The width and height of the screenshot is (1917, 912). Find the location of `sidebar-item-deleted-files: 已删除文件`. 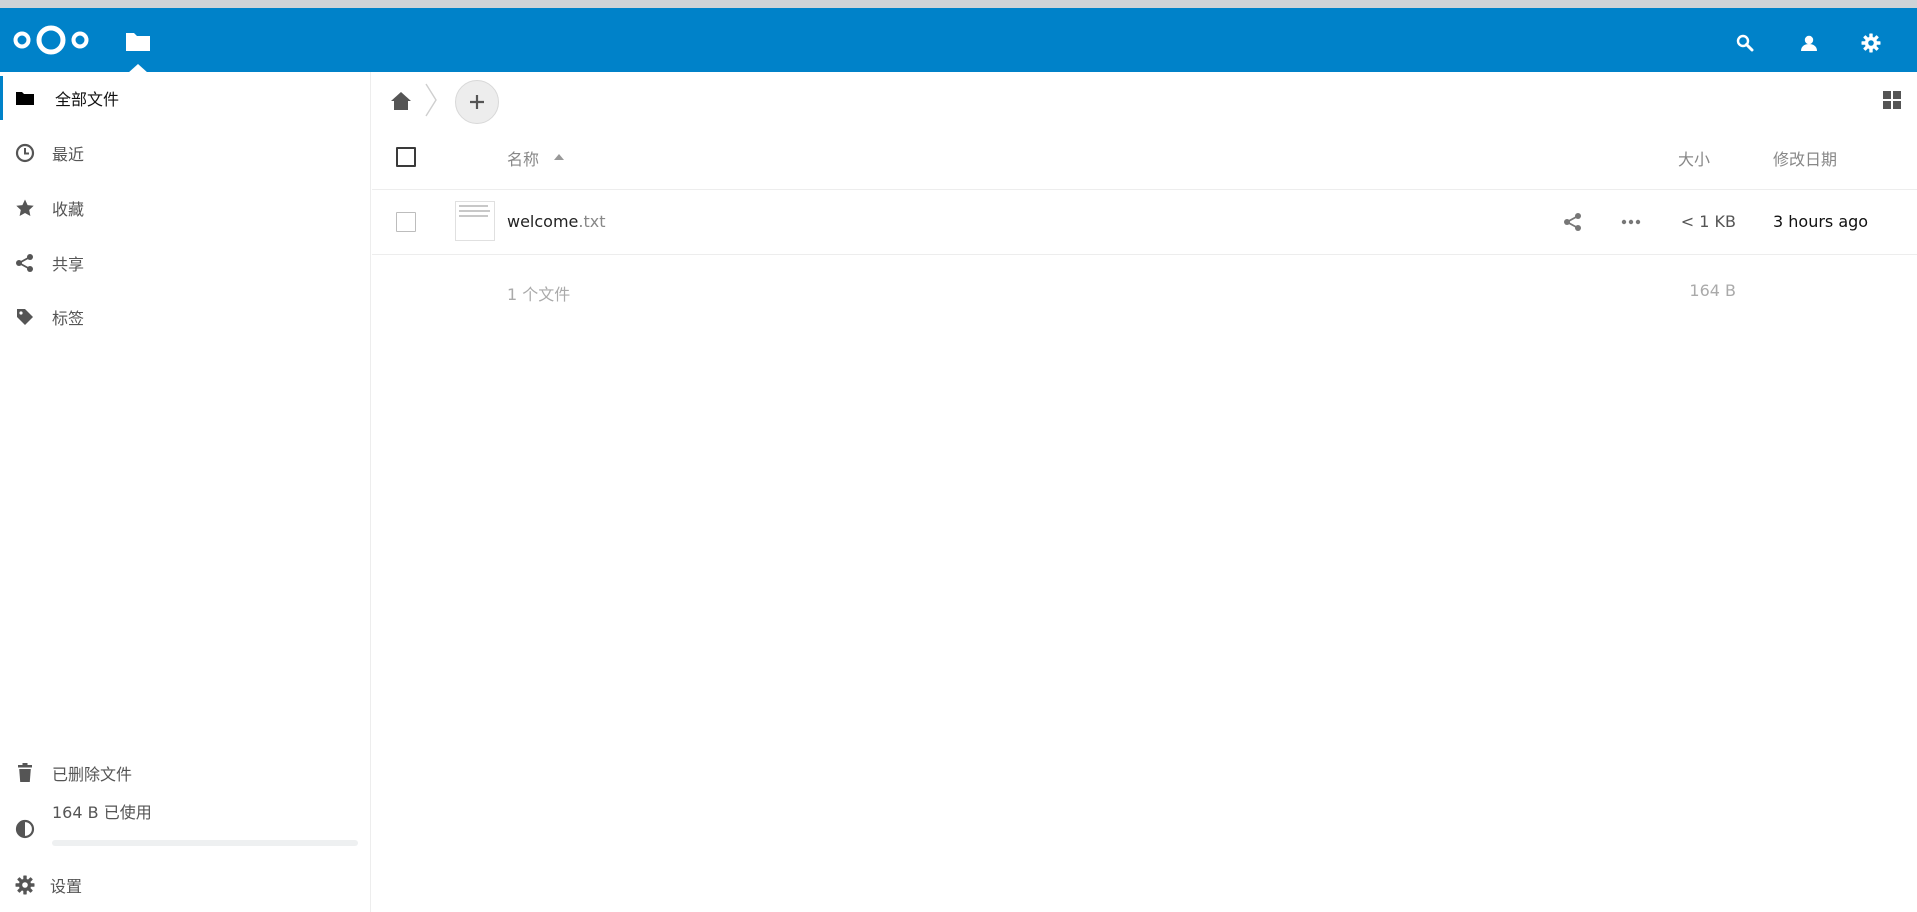

sidebar-item-deleted-files: 已删除文件 is located at coordinates (185, 773).